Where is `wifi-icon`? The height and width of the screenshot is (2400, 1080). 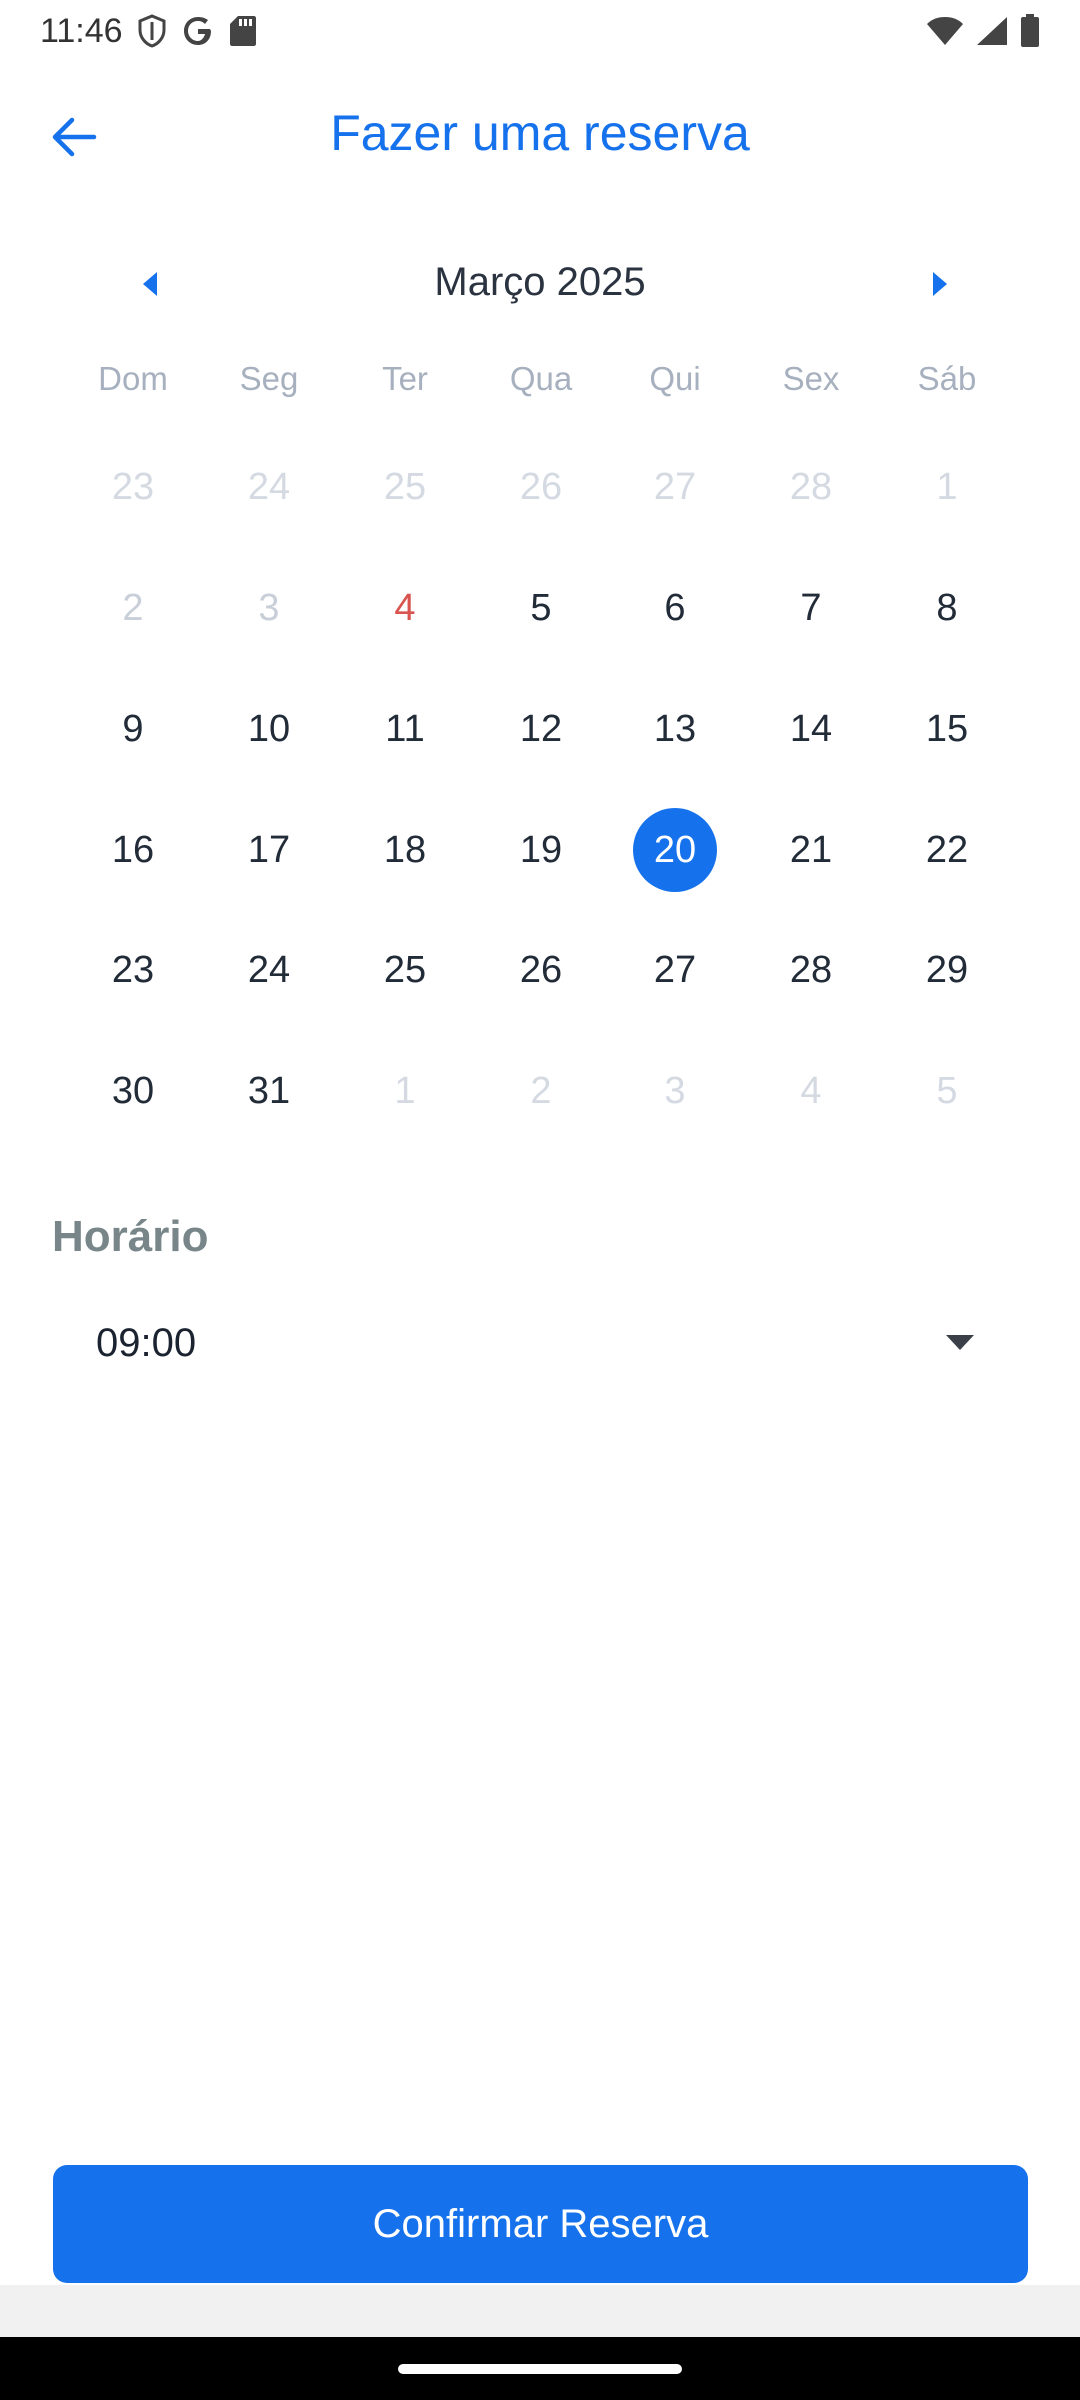
wifi-icon is located at coordinates (945, 31).